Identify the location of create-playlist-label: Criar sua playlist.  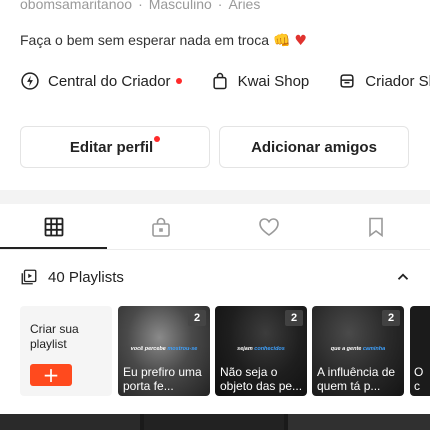
(54, 336).